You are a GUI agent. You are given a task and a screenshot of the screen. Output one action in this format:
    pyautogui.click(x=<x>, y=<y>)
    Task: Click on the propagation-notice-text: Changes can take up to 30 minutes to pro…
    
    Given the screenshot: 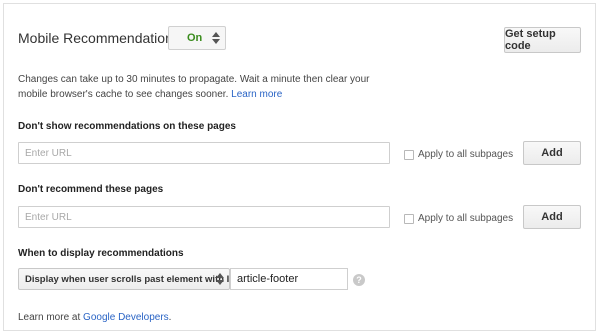 What is the action you would take?
    pyautogui.click(x=194, y=87)
    